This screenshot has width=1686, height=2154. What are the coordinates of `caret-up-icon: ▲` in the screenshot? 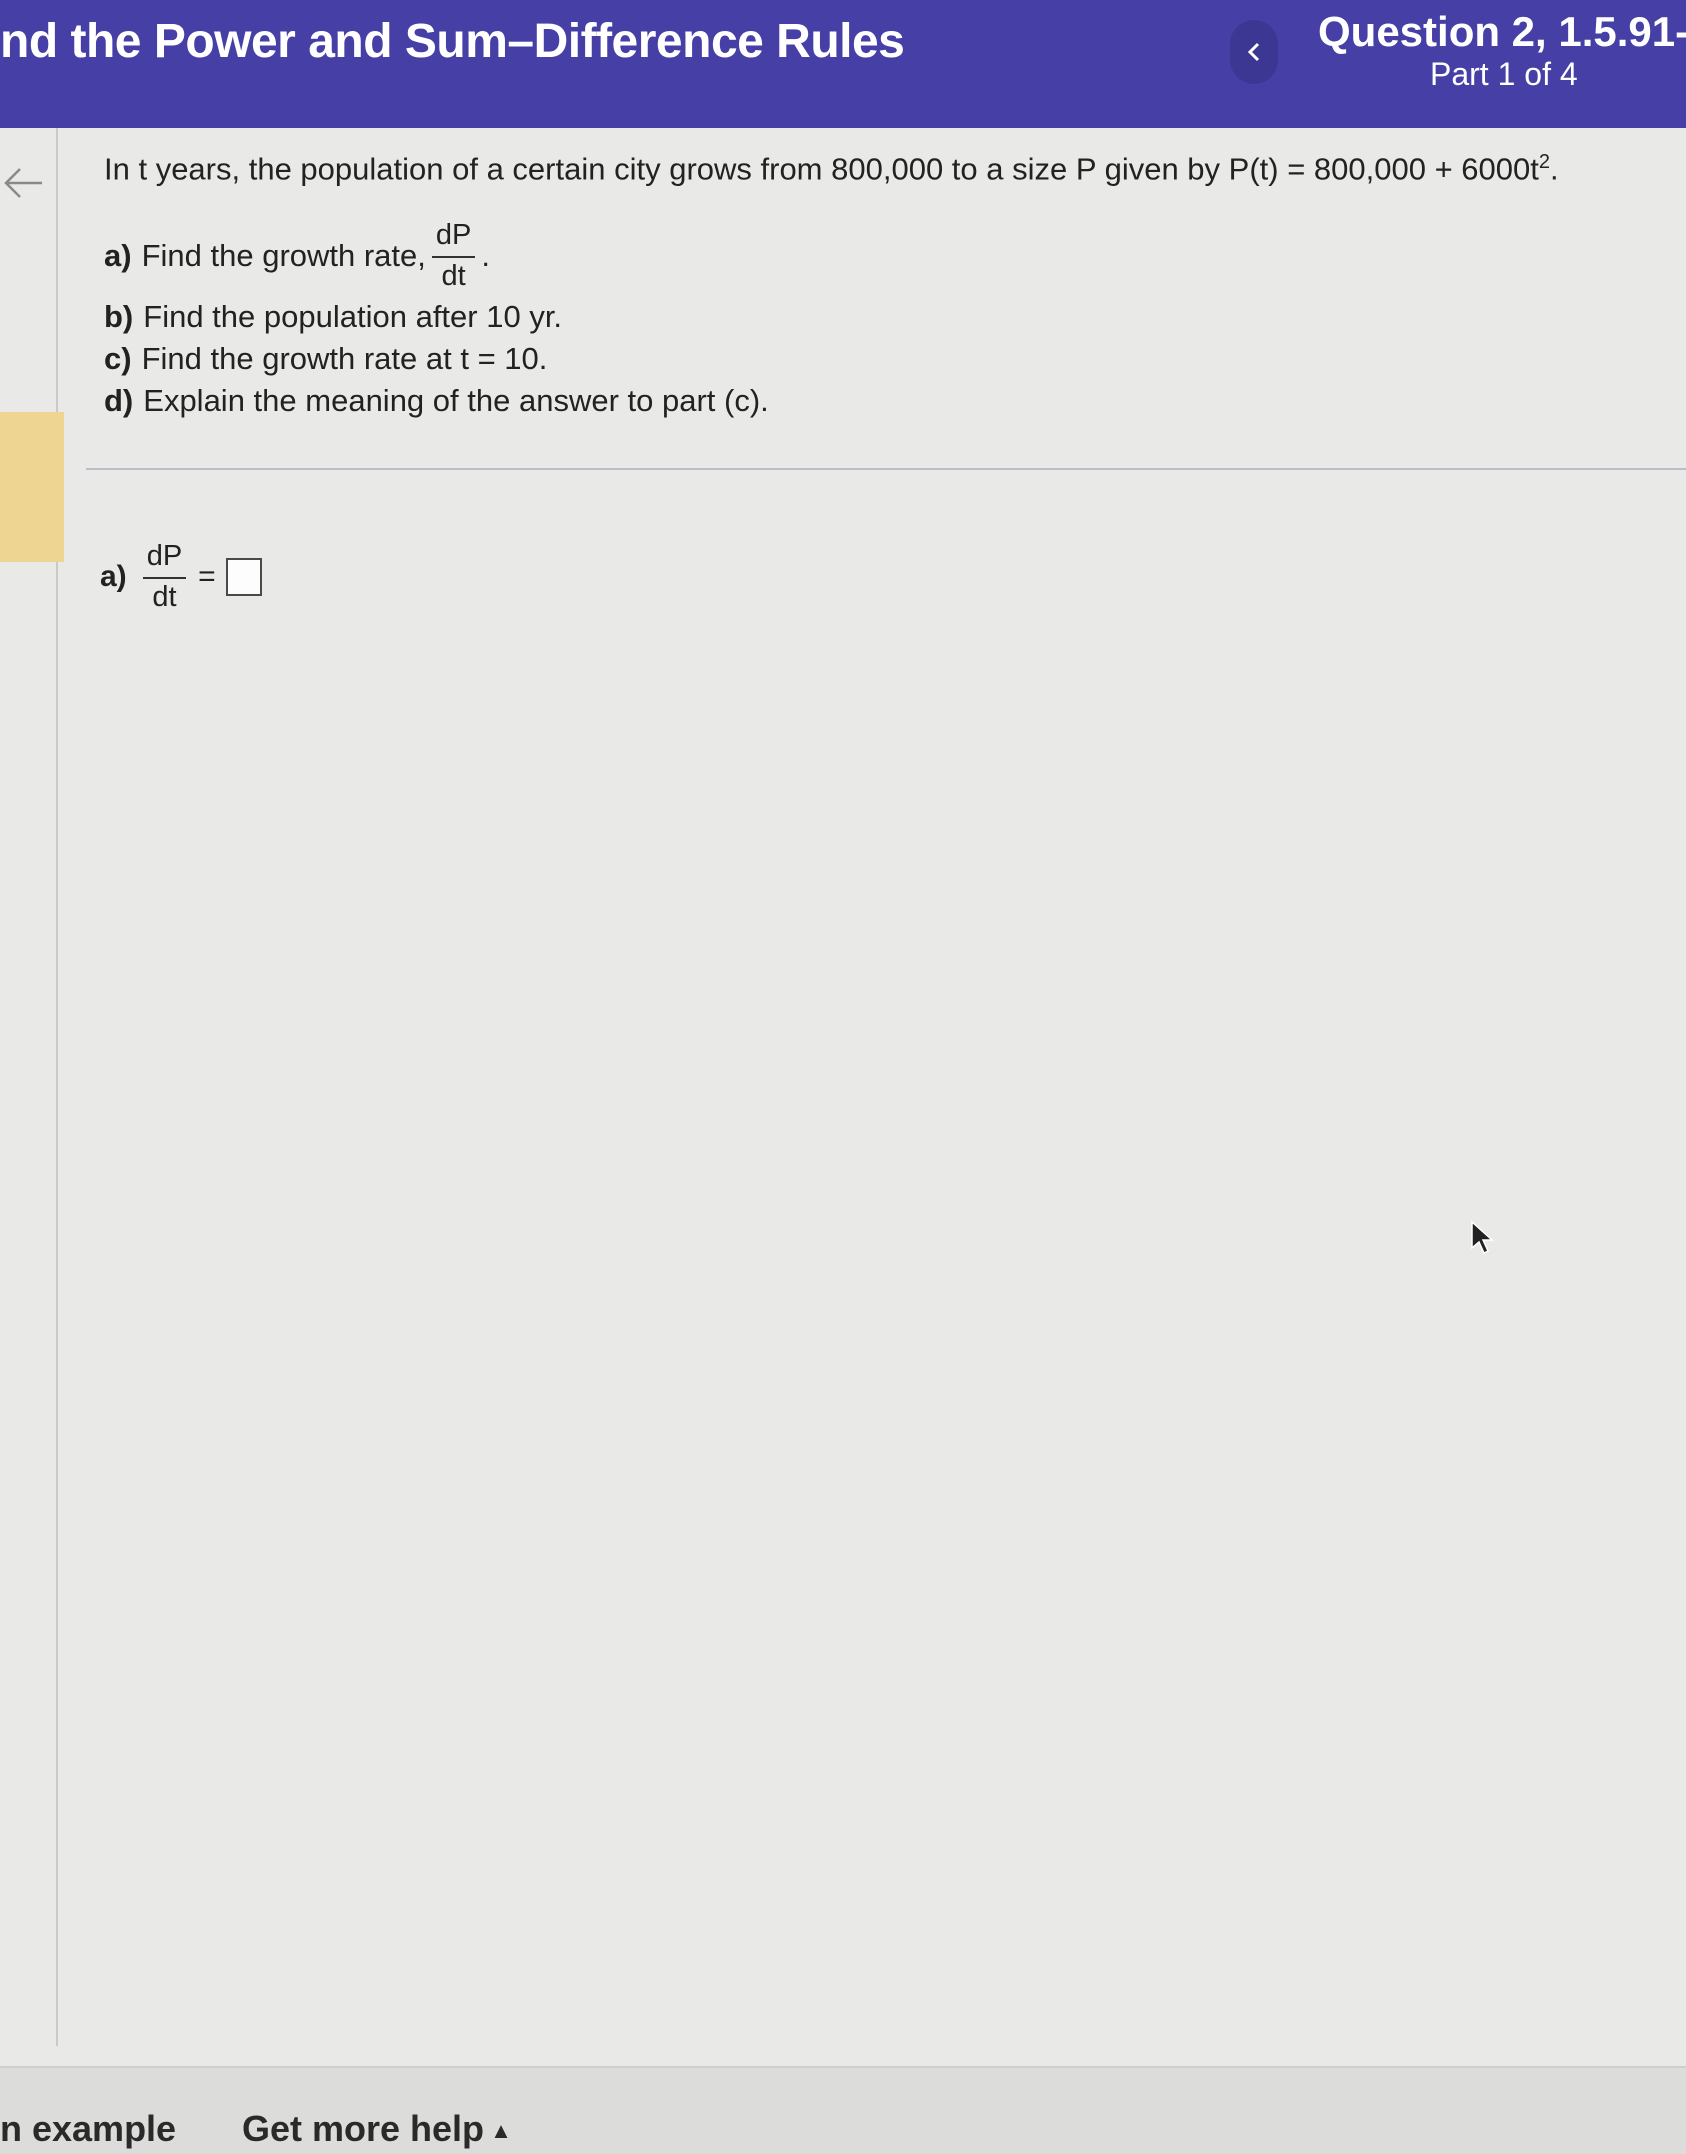 It's located at (501, 2131).